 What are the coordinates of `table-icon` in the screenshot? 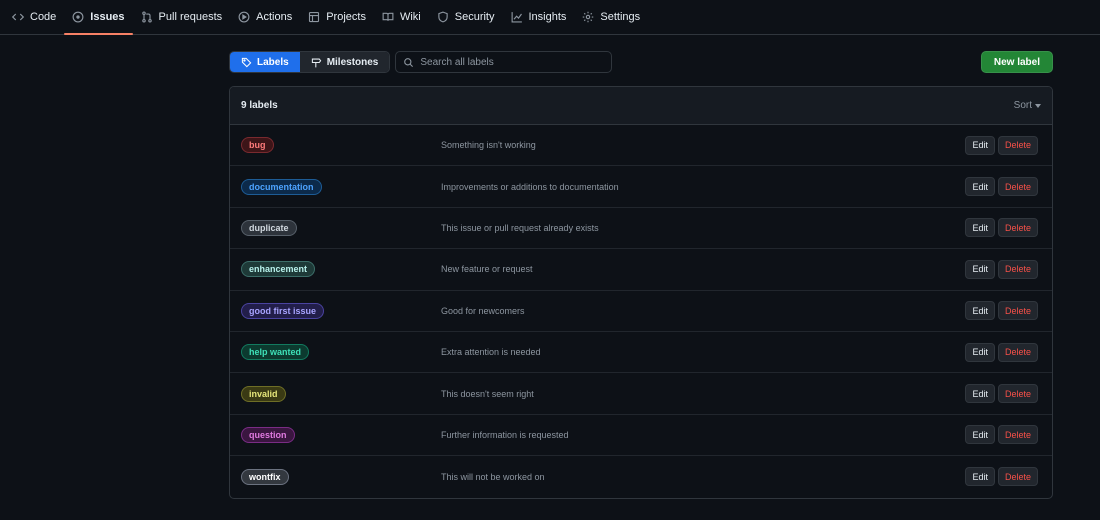 It's located at (314, 17).